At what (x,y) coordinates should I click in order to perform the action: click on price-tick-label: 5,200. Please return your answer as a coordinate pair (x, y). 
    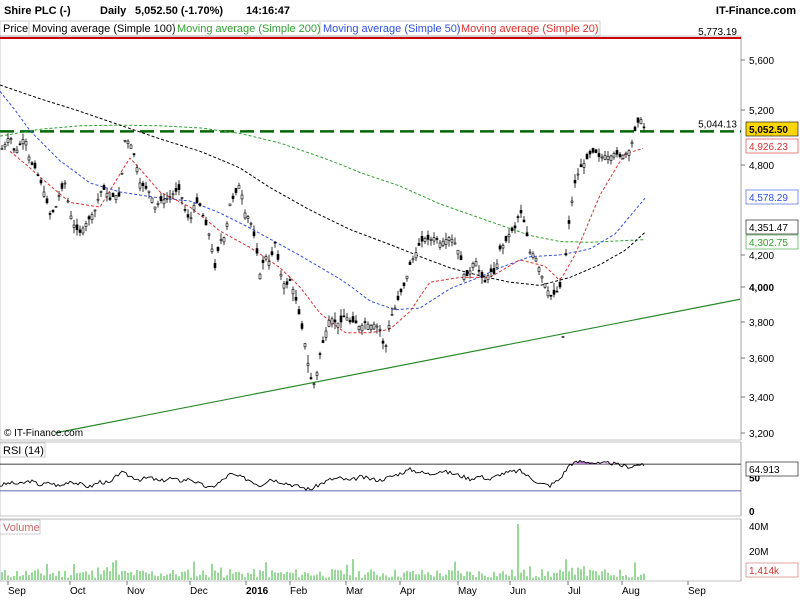
    Looking at the image, I should click on (761, 111).